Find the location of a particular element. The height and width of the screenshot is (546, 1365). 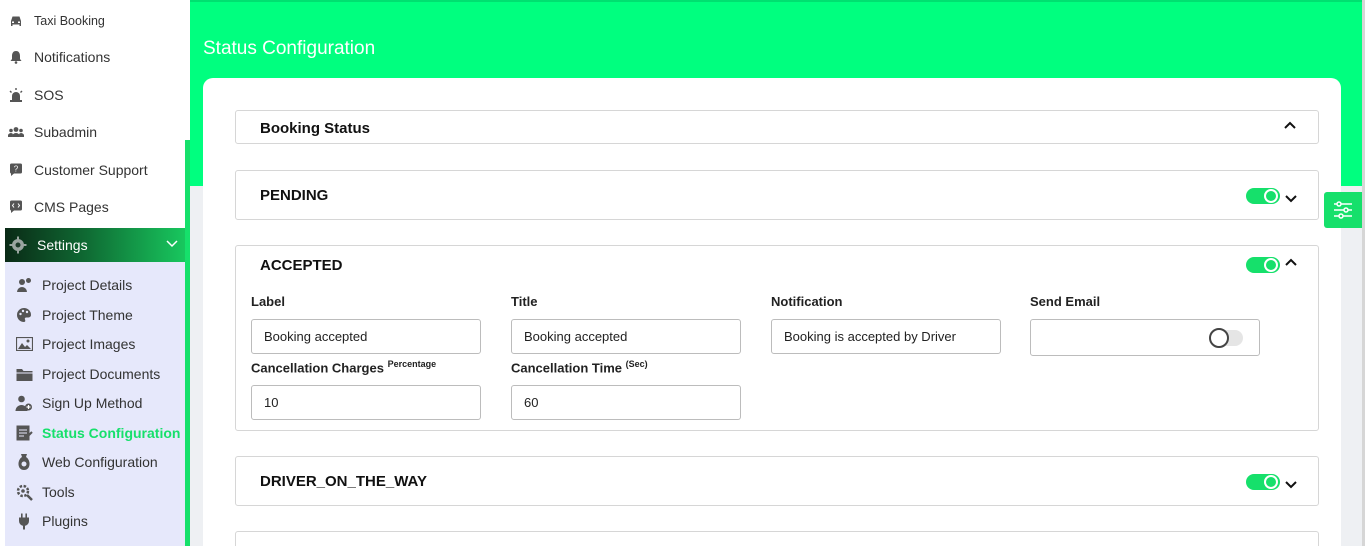

submenu-item-tools: Tools is located at coordinates (45, 492).